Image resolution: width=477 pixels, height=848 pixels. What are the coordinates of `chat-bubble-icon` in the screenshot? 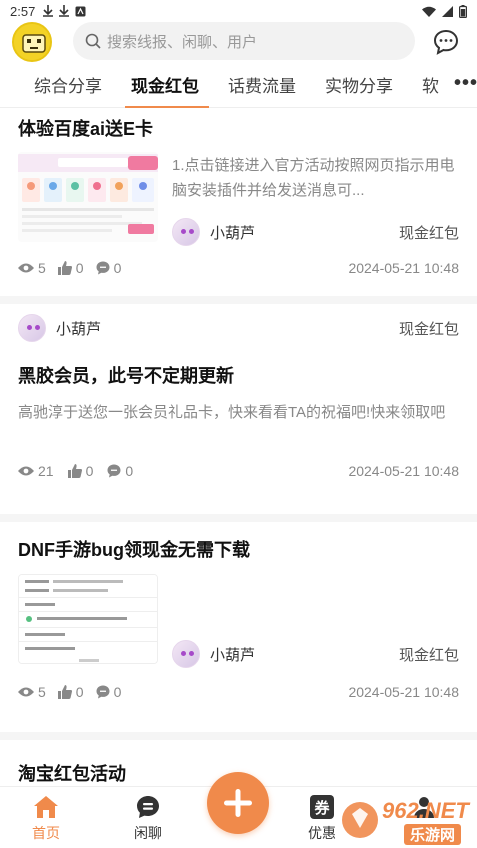 It's located at (446, 42).